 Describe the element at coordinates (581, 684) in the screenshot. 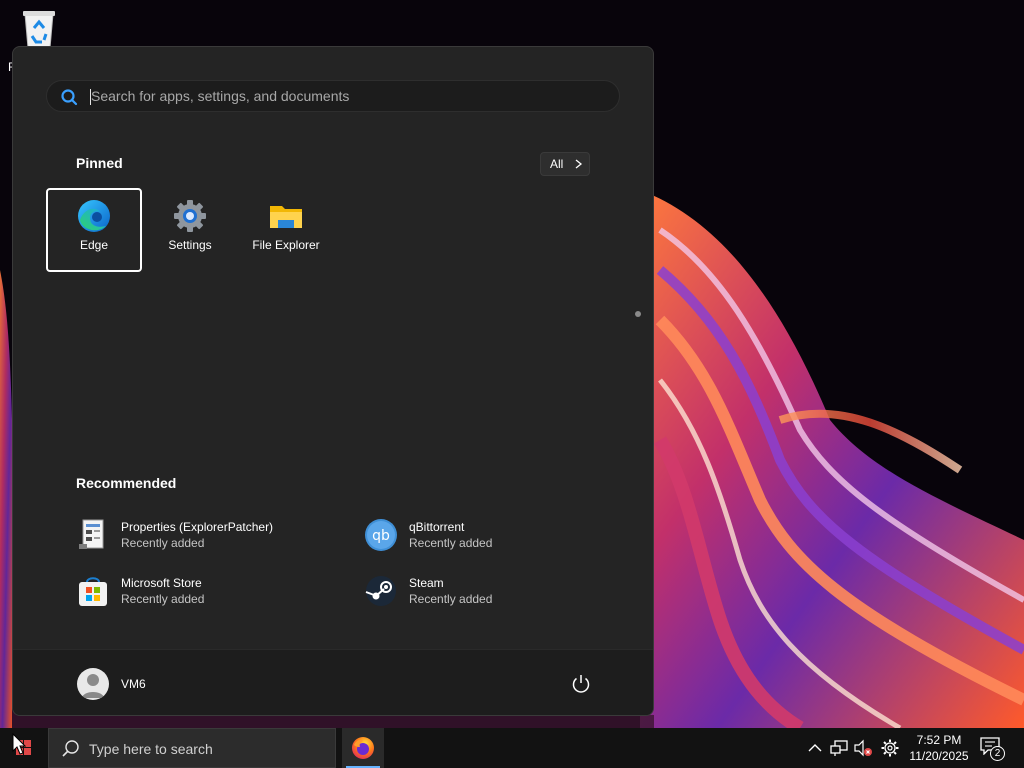

I see `power-icon` at that location.